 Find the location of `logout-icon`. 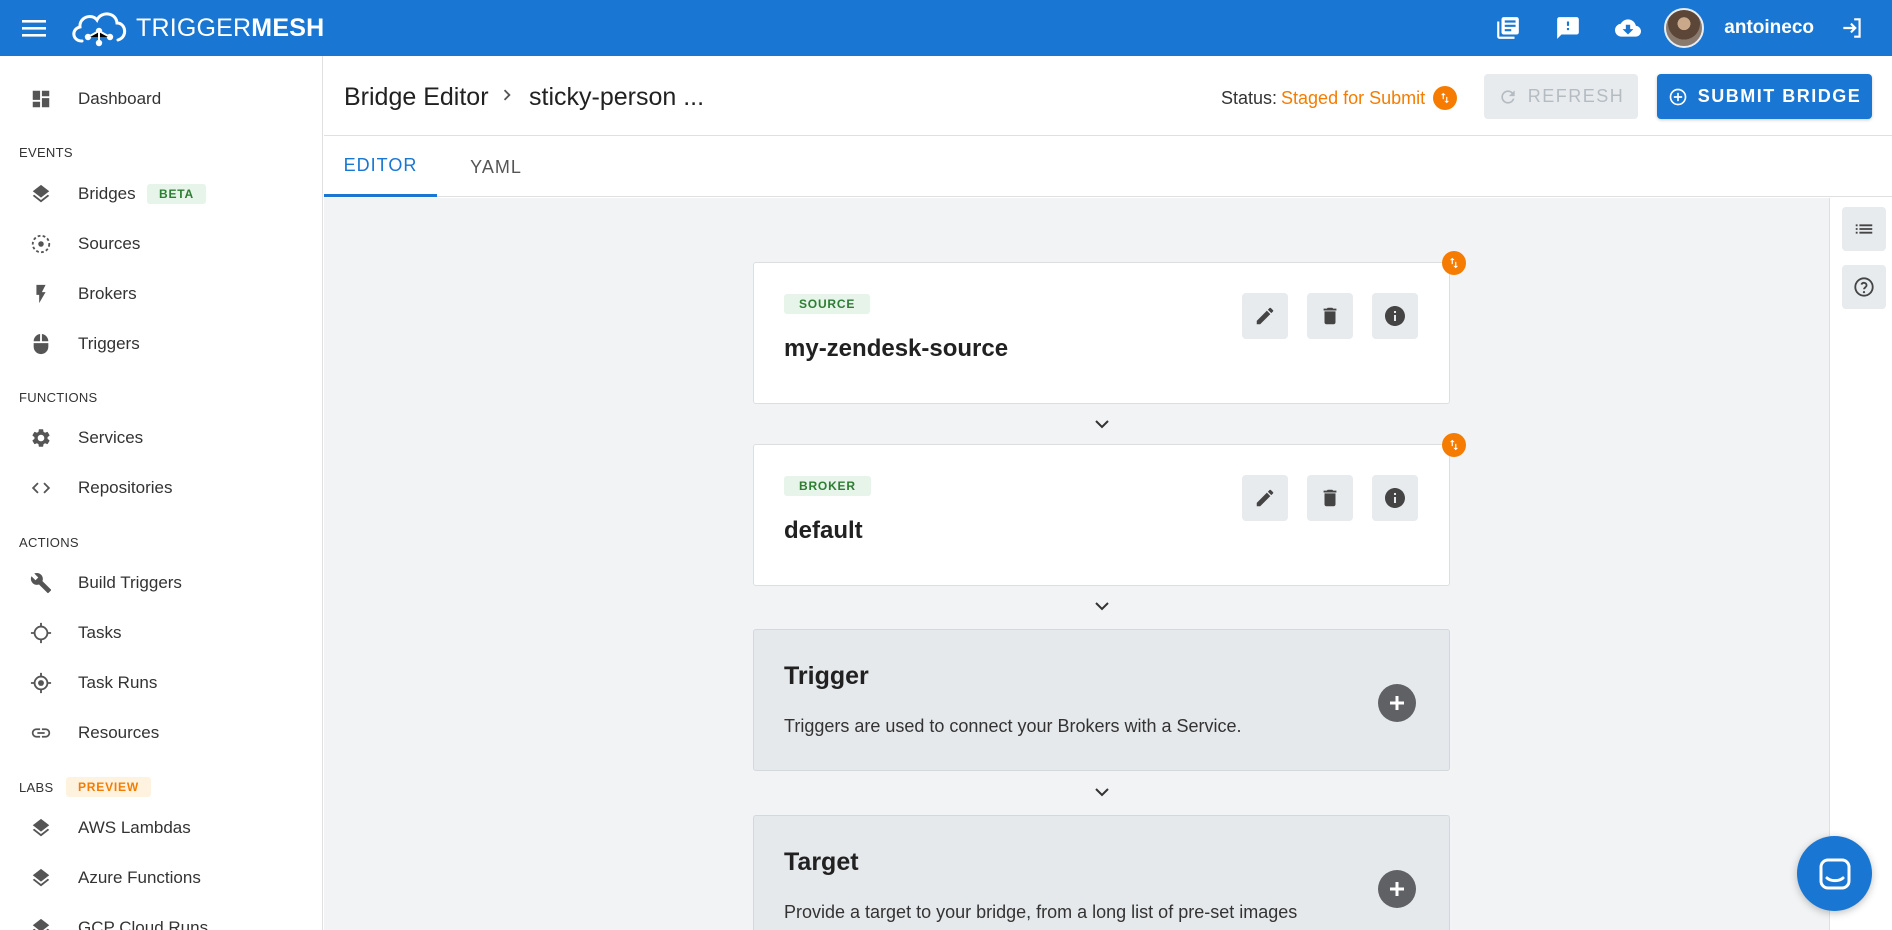

logout-icon is located at coordinates (1852, 28).